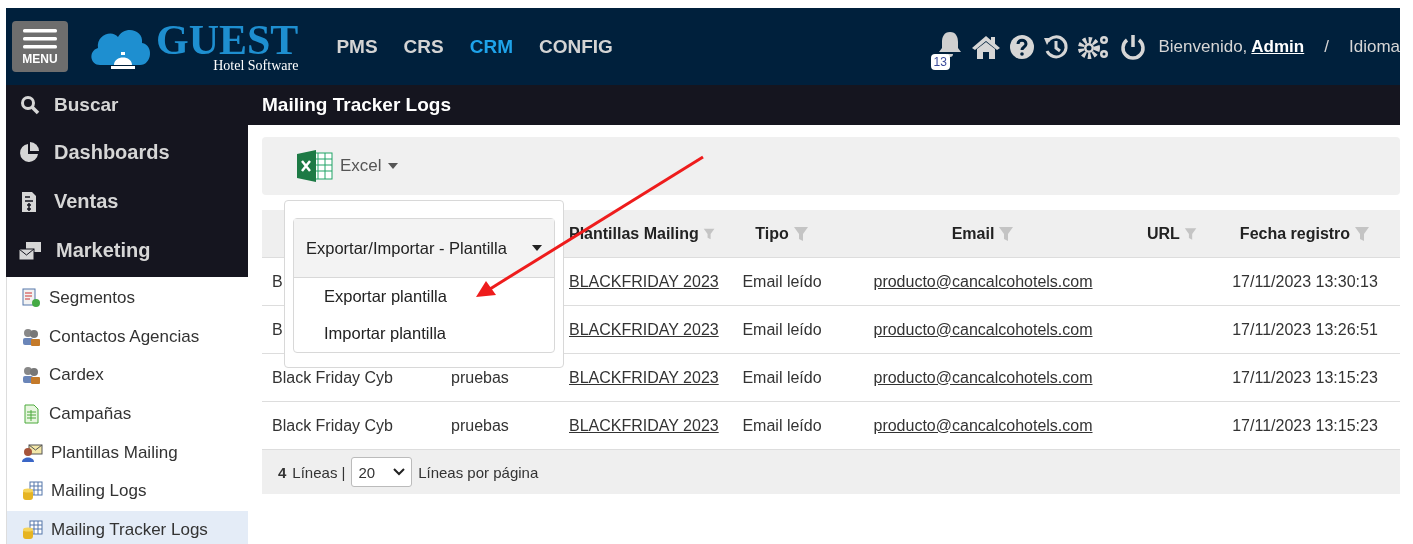 The image size is (1413, 544). I want to click on column-header: URL, so click(1163, 233).